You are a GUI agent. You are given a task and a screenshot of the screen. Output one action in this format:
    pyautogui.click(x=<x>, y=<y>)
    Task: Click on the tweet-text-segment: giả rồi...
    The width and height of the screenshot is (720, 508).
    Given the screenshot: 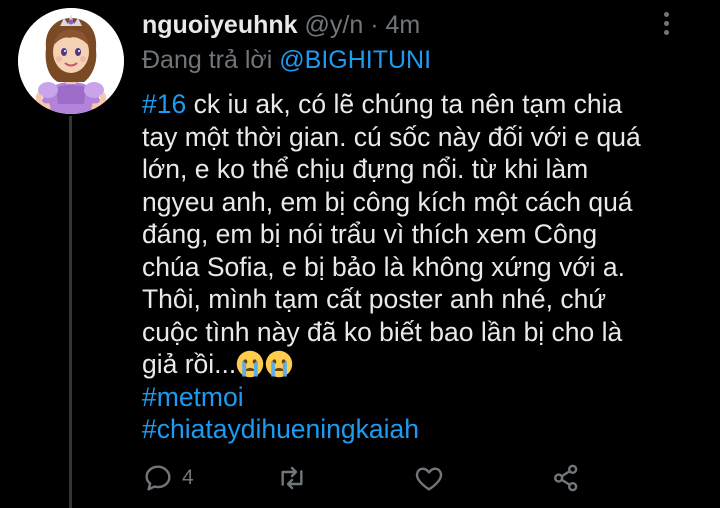 What is the action you would take?
    pyautogui.click(x=189, y=364)
    